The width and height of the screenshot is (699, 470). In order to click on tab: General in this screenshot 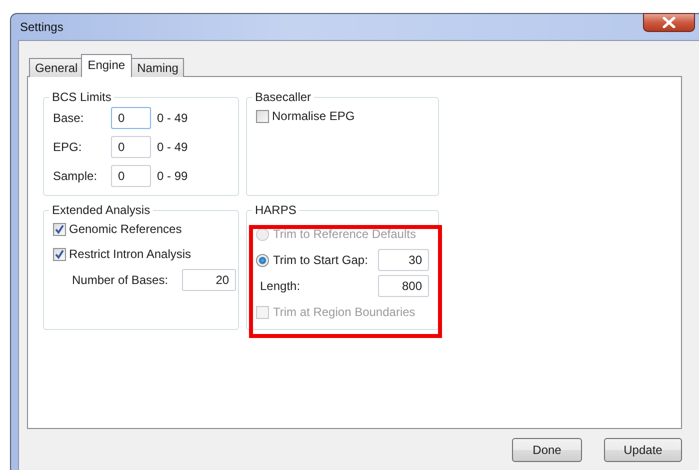, I will do `click(56, 67)`.